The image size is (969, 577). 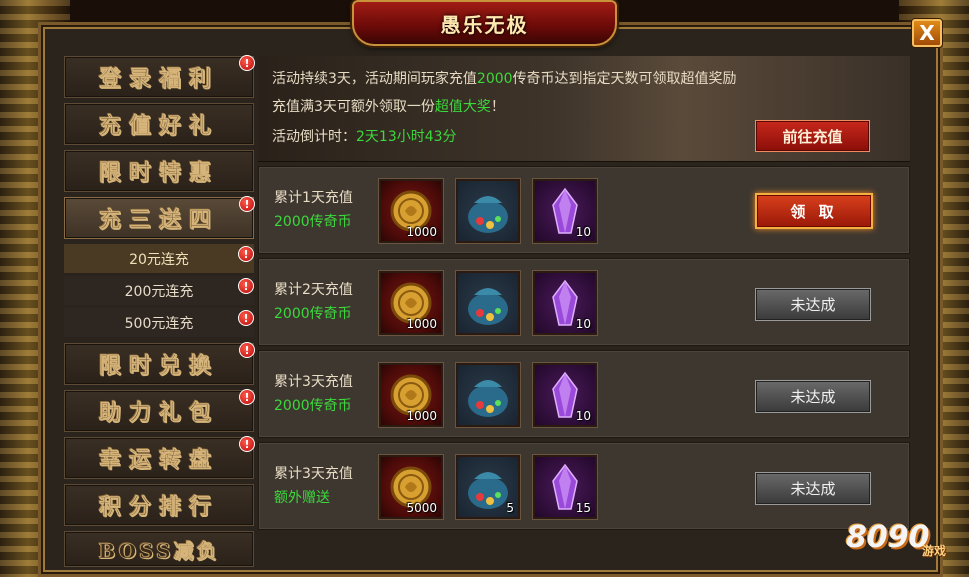 What do you see at coordinates (421, 508) in the screenshot?
I see `item-count: 5000` at bounding box center [421, 508].